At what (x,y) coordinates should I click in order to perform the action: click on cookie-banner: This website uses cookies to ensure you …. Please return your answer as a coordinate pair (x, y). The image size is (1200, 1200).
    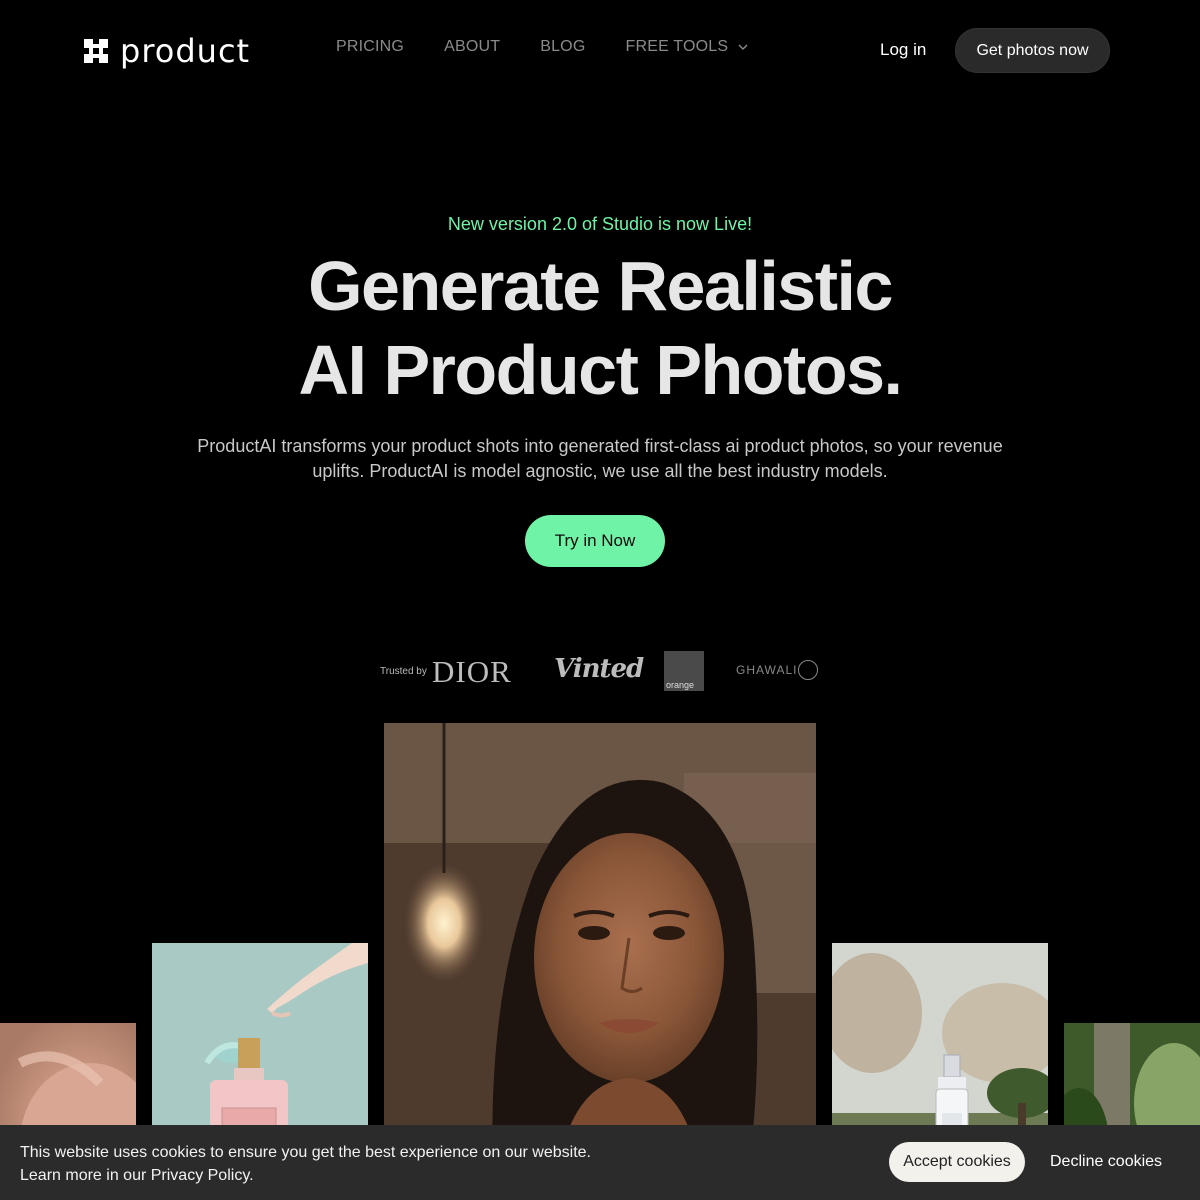
    Looking at the image, I should click on (600, 1162).